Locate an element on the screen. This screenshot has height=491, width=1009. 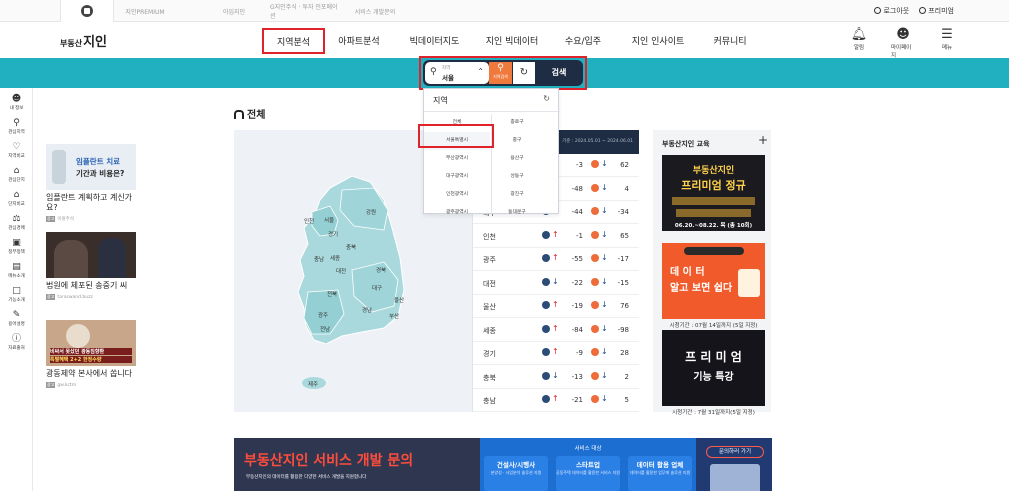
sidebar-item-fav-auction: ⚖ 관심경매 is located at coordinates (16, 222).